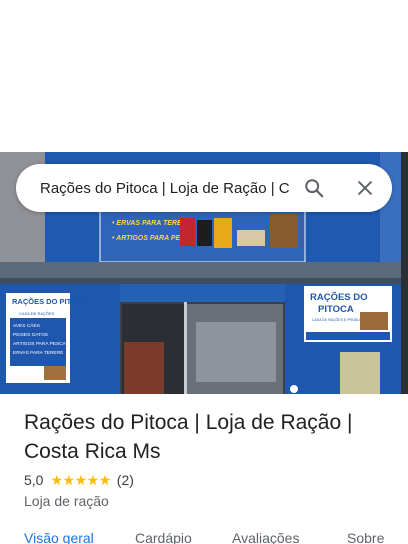  What do you see at coordinates (34, 480) in the screenshot?
I see `rating-value: 5,0` at bounding box center [34, 480].